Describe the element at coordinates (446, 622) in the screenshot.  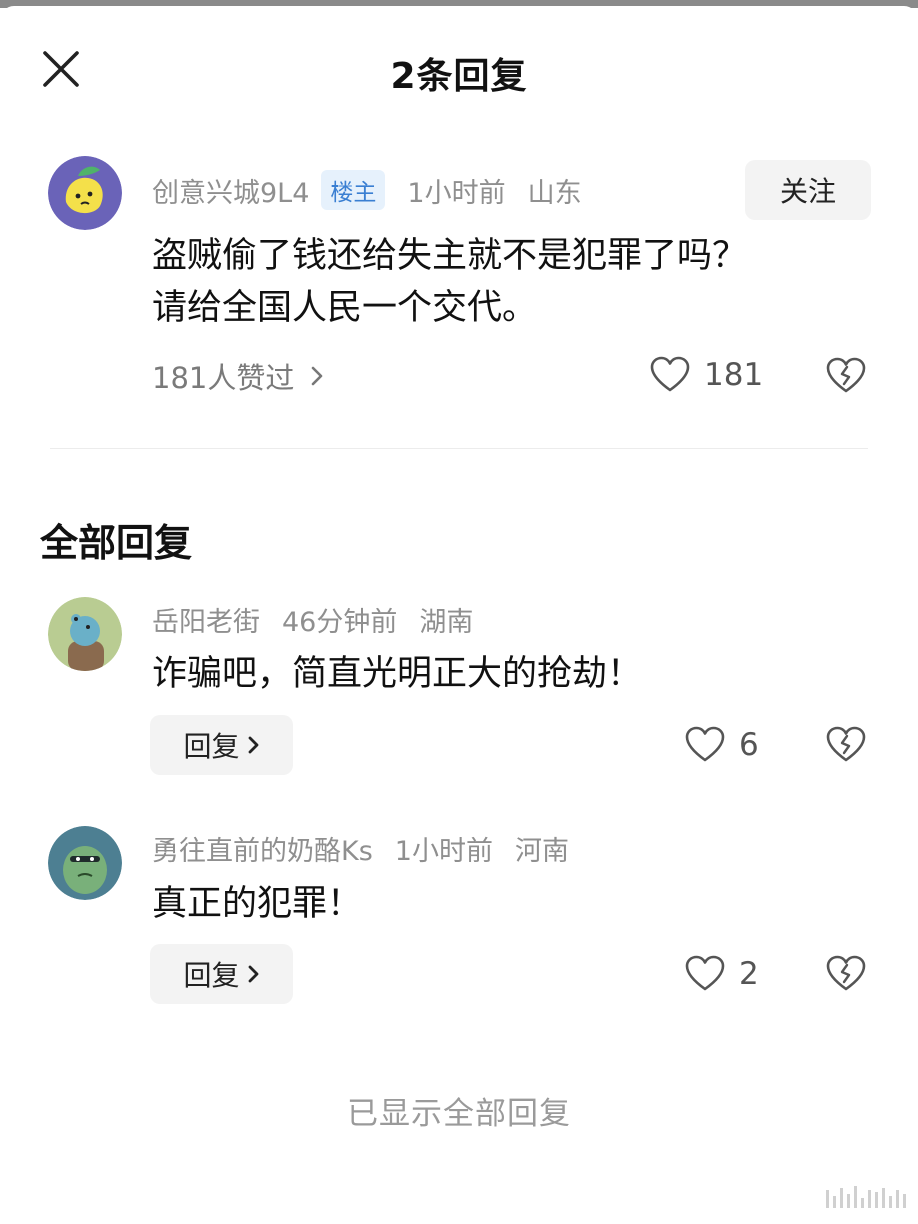
I see `reply-1-location: 湖南` at that location.